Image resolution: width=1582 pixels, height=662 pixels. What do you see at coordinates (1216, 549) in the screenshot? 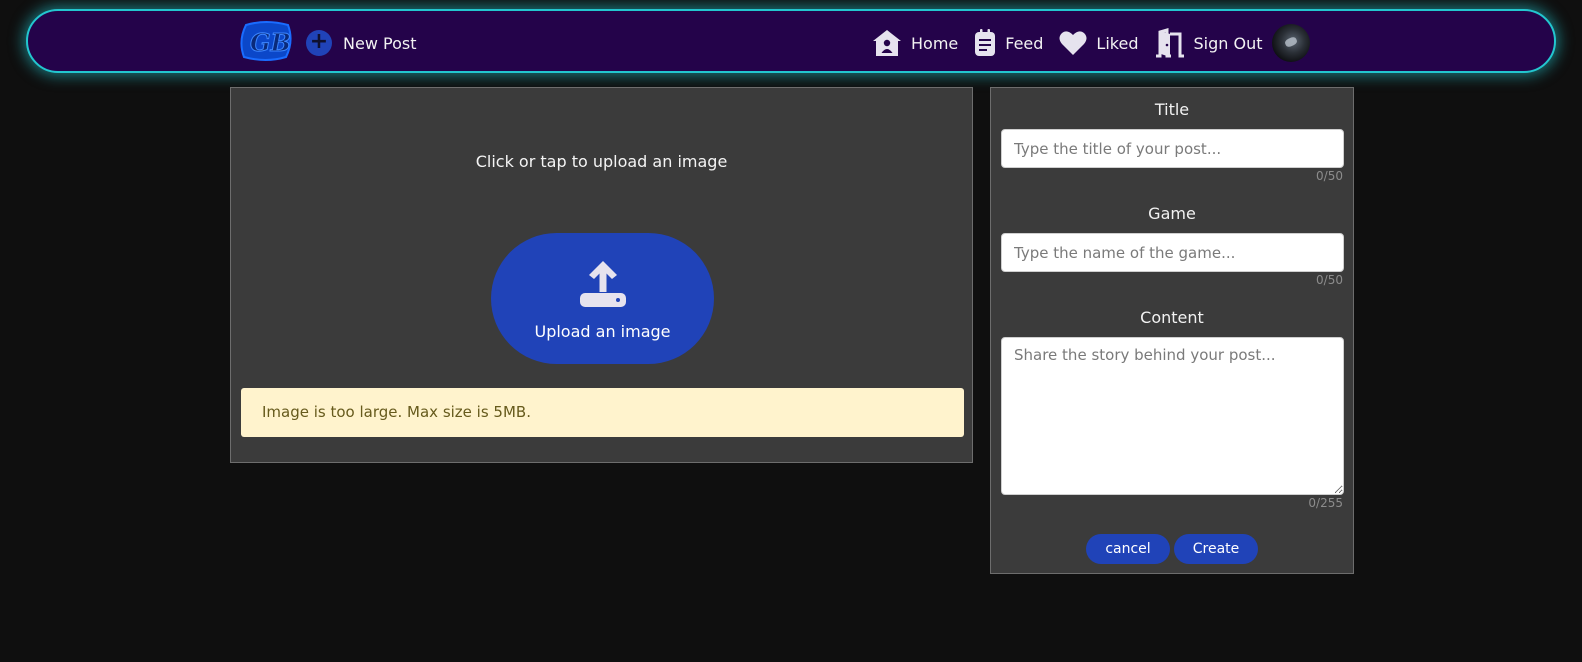
I see `create-button: Create` at bounding box center [1216, 549].